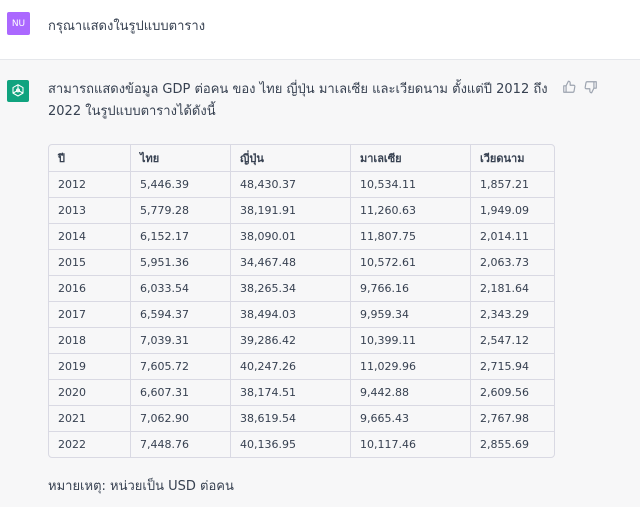 The width and height of the screenshot is (640, 507). I want to click on table-cell: 7,039.31, so click(180, 340).